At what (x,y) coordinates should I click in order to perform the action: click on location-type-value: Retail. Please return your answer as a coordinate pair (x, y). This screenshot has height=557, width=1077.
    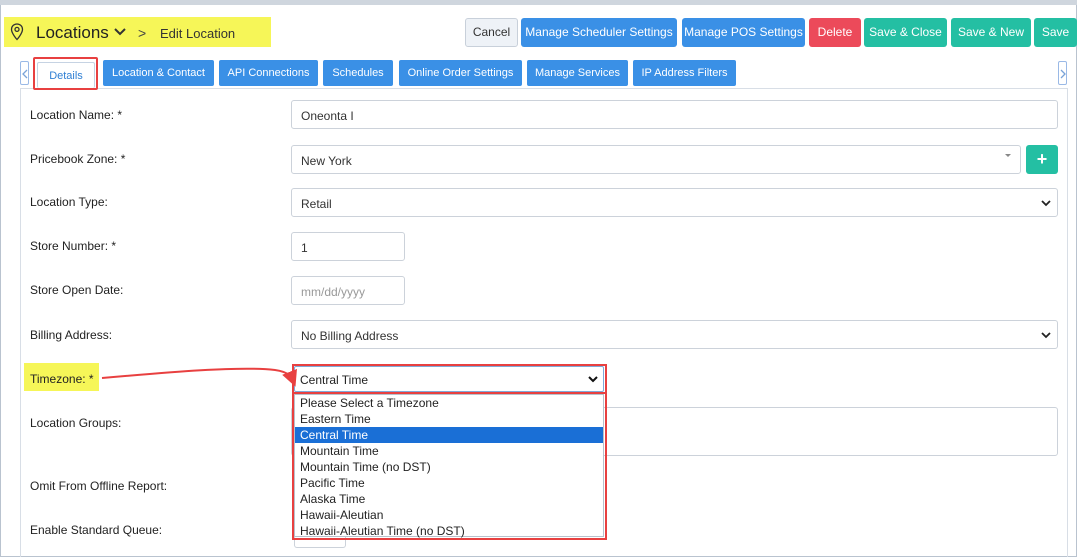
    Looking at the image, I should click on (316, 204).